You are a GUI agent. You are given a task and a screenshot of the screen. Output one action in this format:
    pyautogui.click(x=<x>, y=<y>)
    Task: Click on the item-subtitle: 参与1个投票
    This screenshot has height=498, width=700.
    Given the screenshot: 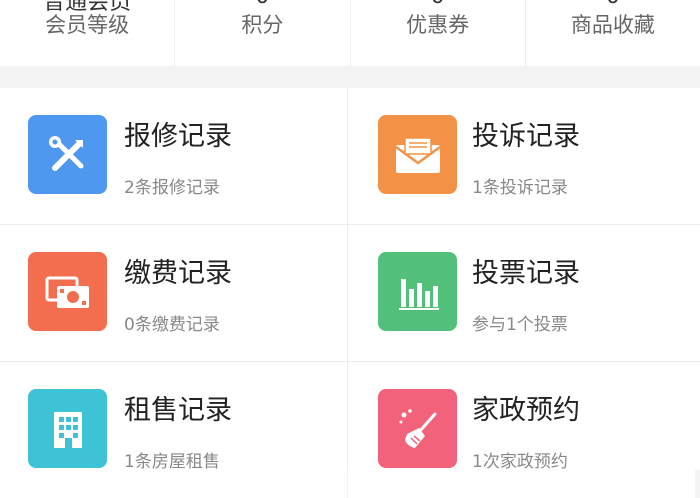 What is the action you would take?
    pyautogui.click(x=520, y=325)
    